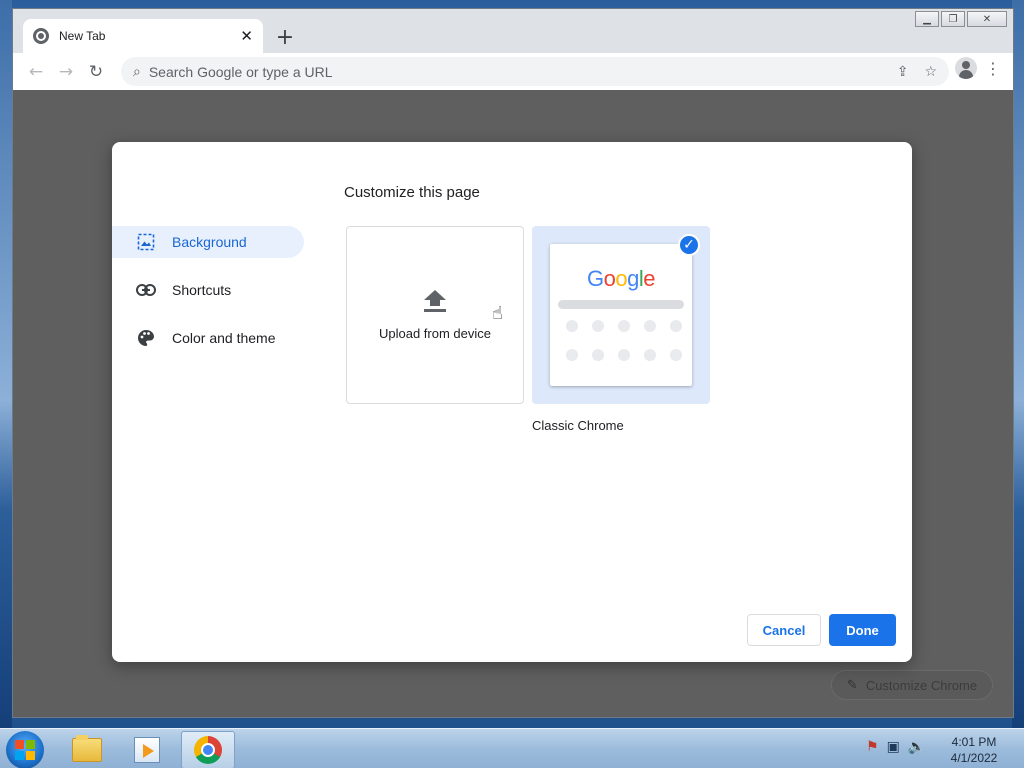 The image size is (1024, 768). What do you see at coordinates (285, 37) in the screenshot?
I see `new-tab-button: +` at bounding box center [285, 37].